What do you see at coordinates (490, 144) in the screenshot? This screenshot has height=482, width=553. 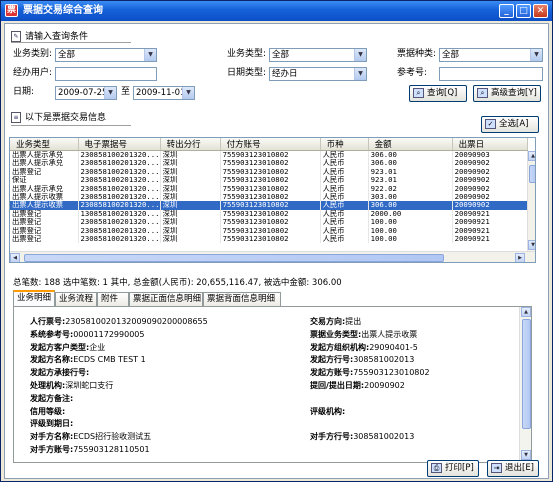 I see `column-header: 出票日` at bounding box center [490, 144].